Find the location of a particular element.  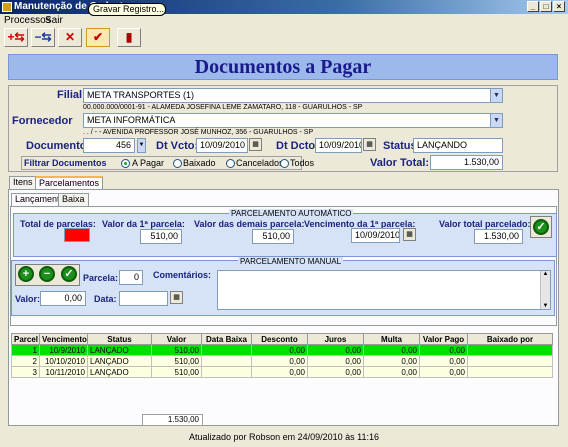

menu-sair: Sair is located at coordinates (54, 20).